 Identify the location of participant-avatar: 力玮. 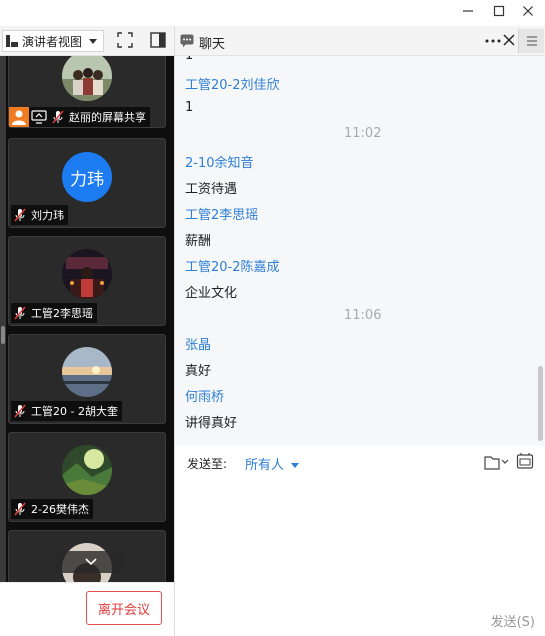
(87, 177).